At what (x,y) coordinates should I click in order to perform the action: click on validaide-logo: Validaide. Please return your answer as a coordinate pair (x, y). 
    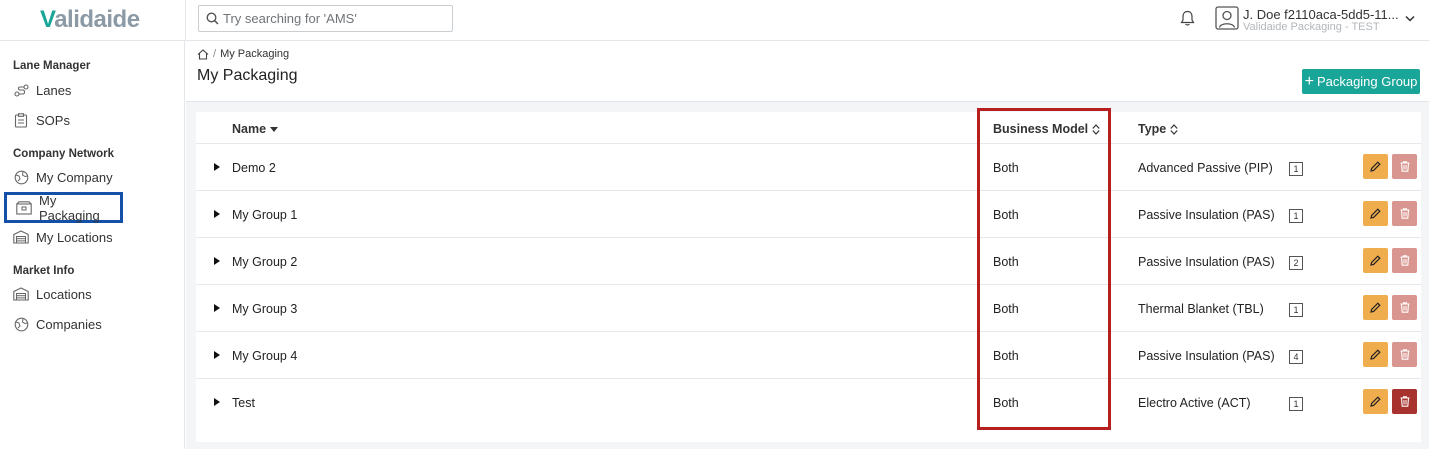
    Looking at the image, I should click on (90, 20).